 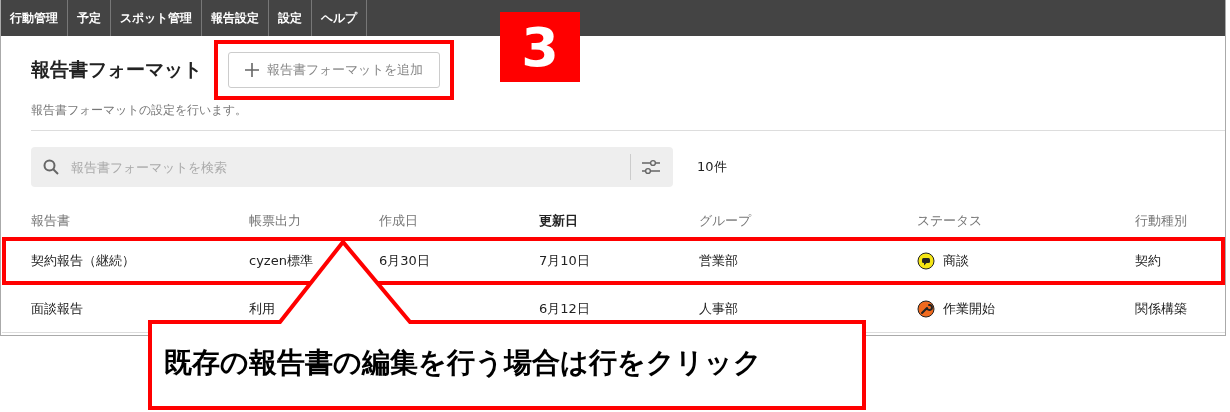 I want to click on column-header: 更新日, so click(x=619, y=221).